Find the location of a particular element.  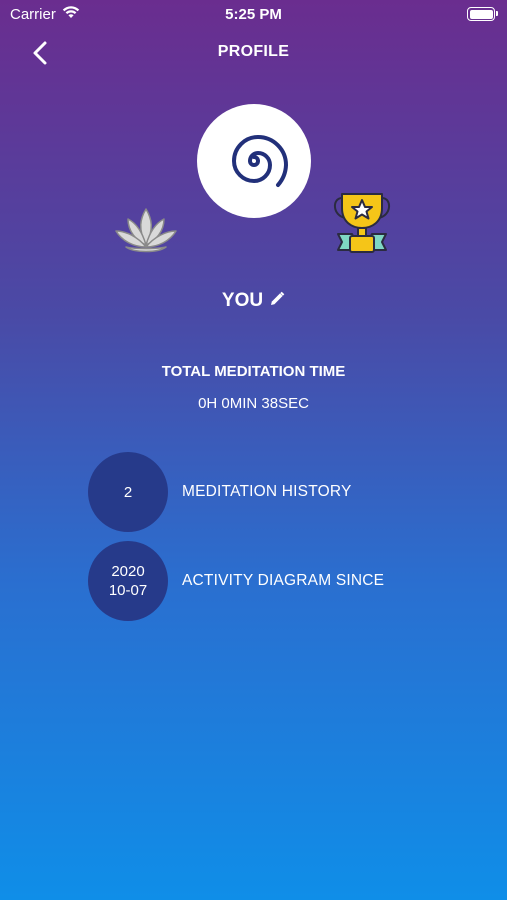

activity-date-circle: 2020 10-07 is located at coordinates (128, 581).